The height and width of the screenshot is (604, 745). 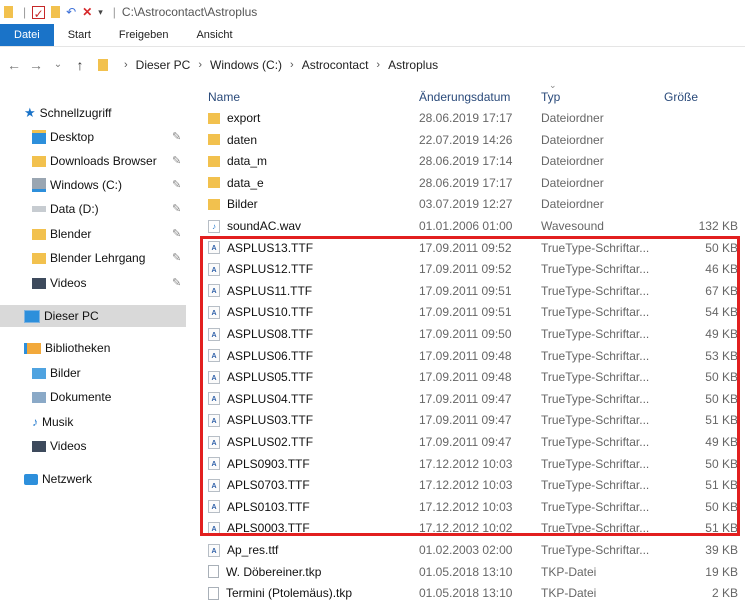 I want to click on sidebar-item-windows-c: Windows (C:), so click(x=108, y=185).